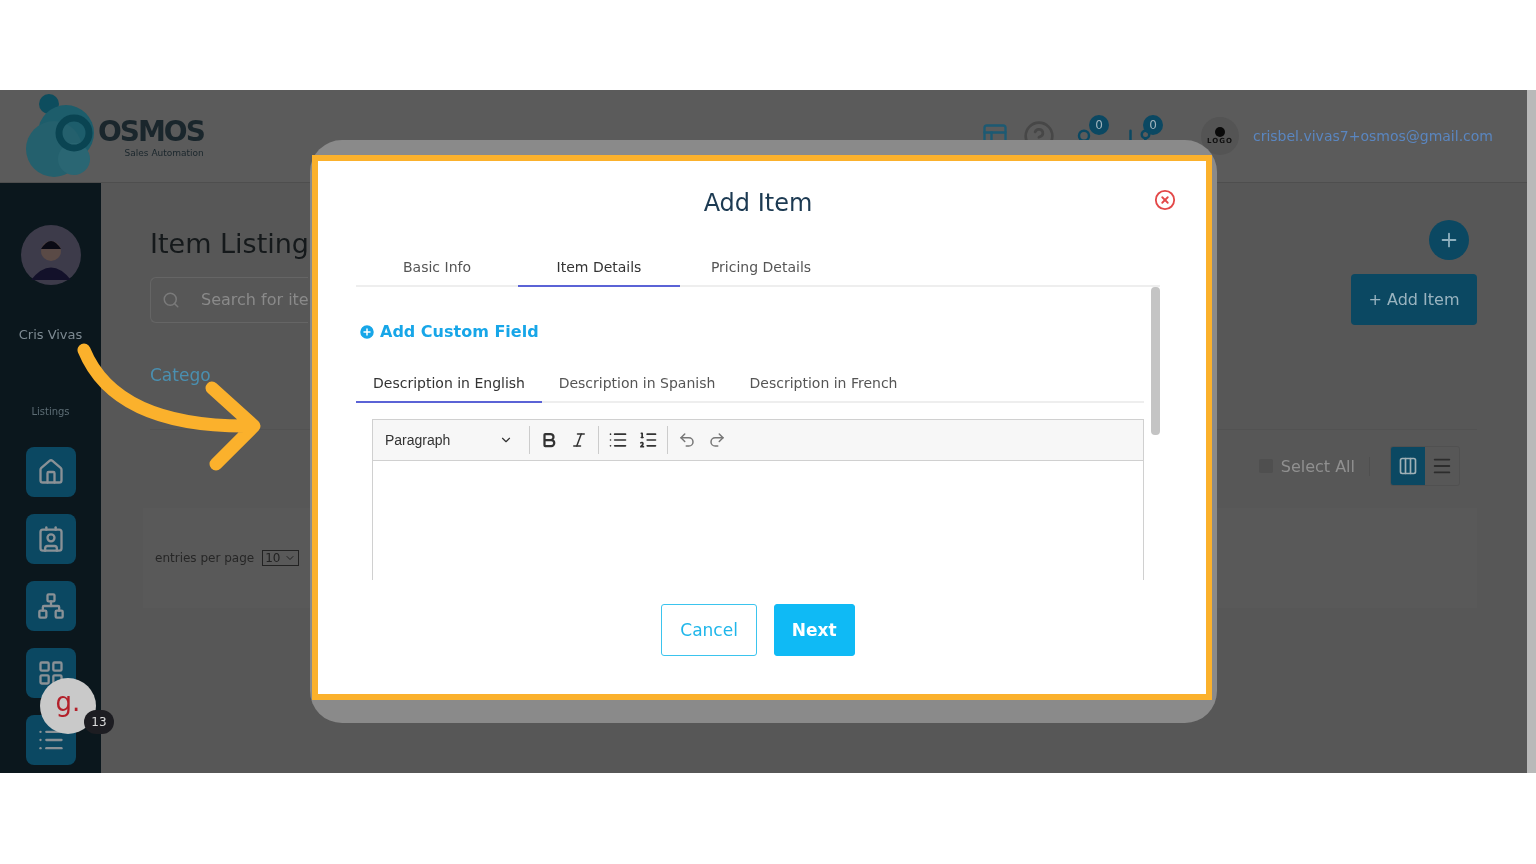  I want to click on numbered-list-icon, so click(648, 440).